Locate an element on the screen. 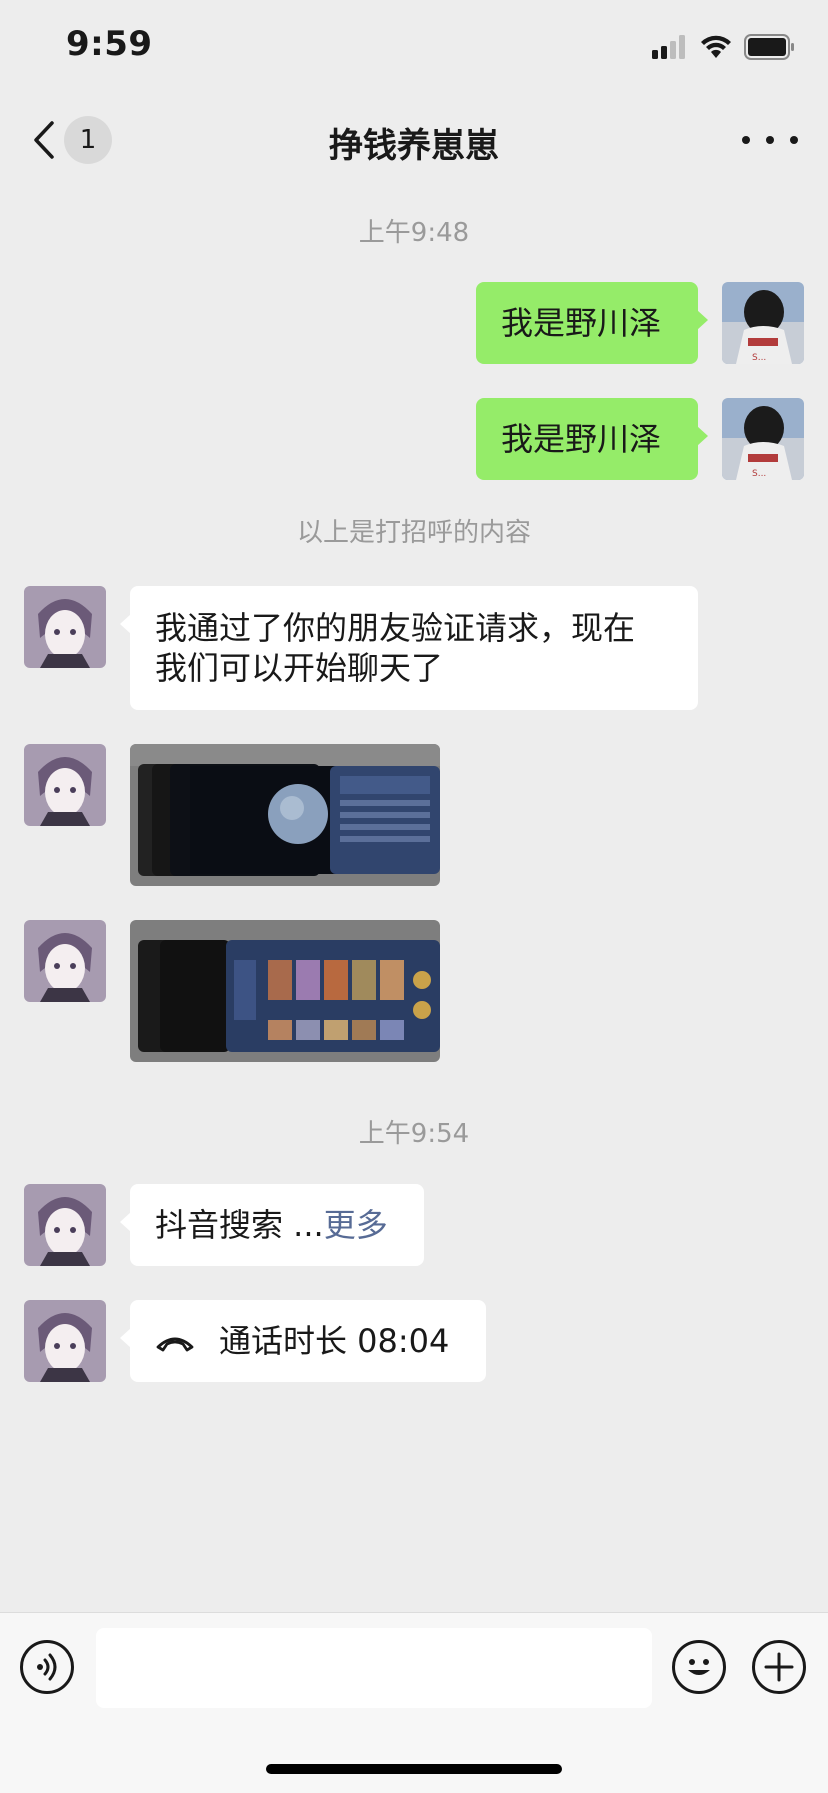 This screenshot has width=828, height=1793. status-icons is located at coordinates (724, 47).